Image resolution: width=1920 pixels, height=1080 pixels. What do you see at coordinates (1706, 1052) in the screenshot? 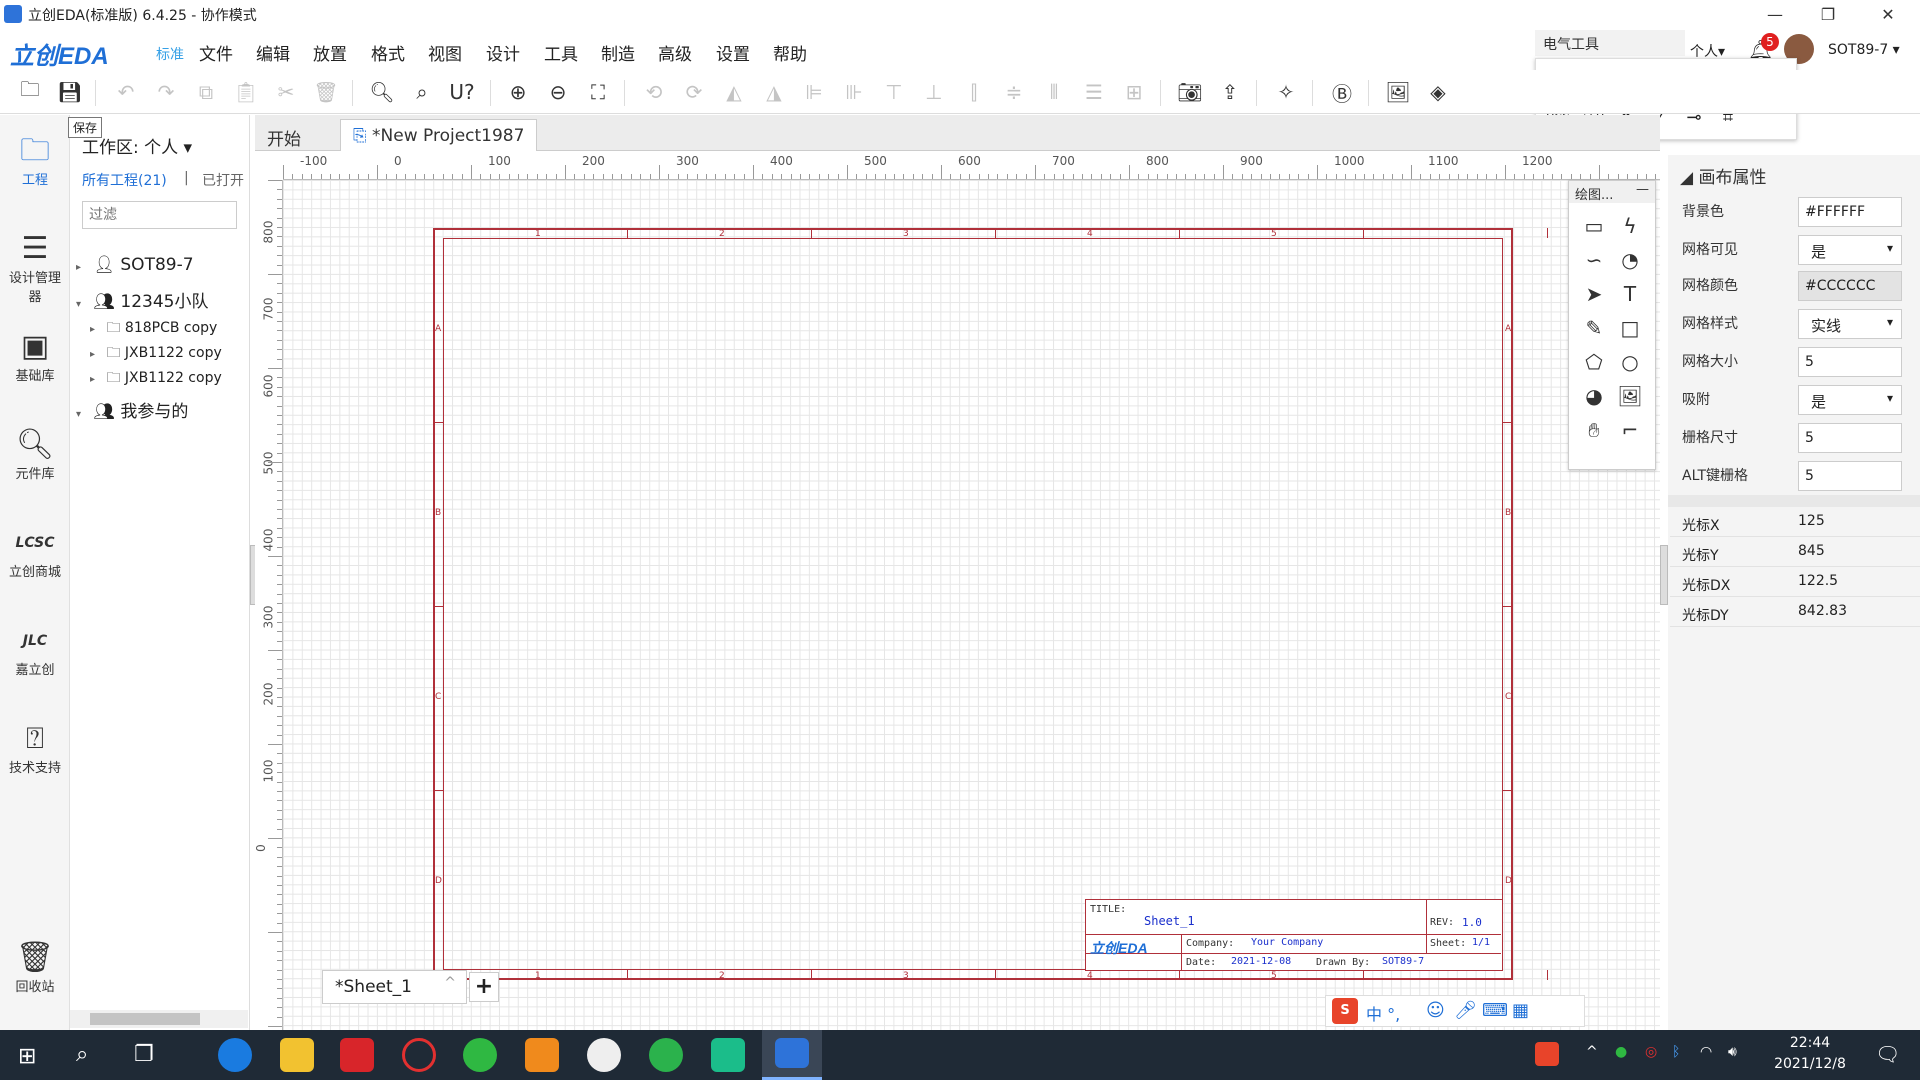
I see `wifi-icon: ◠` at bounding box center [1706, 1052].